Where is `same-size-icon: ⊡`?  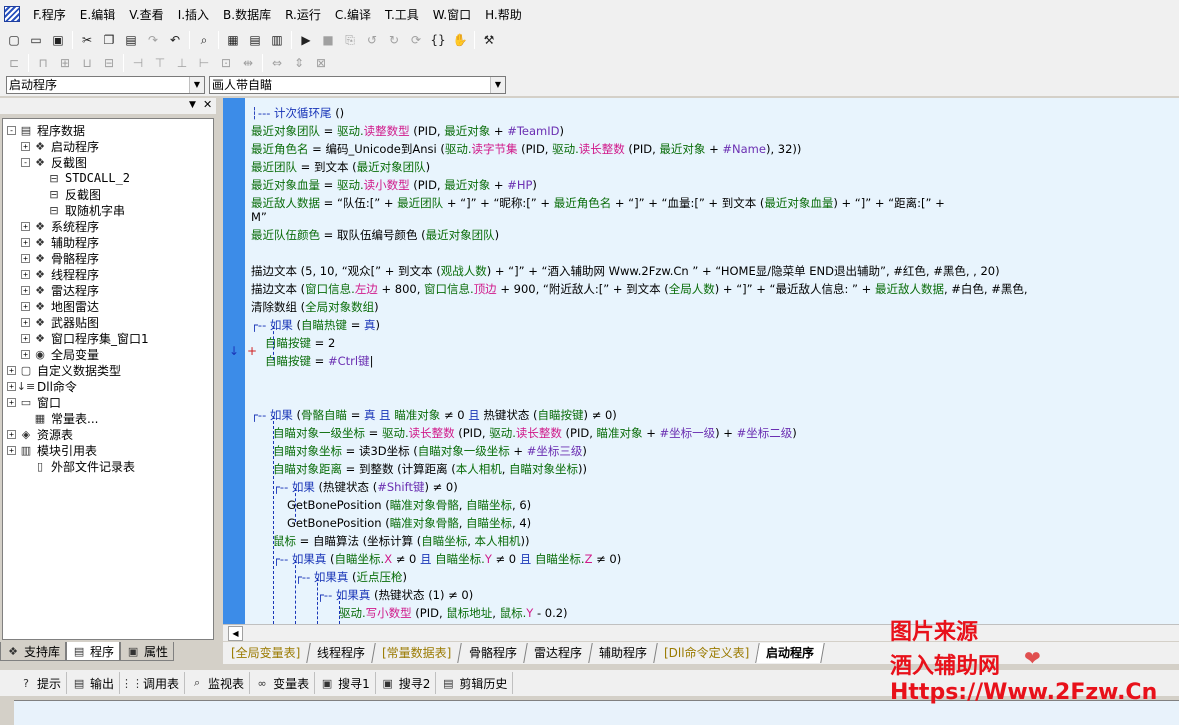 same-size-icon: ⊡ is located at coordinates (226, 63).